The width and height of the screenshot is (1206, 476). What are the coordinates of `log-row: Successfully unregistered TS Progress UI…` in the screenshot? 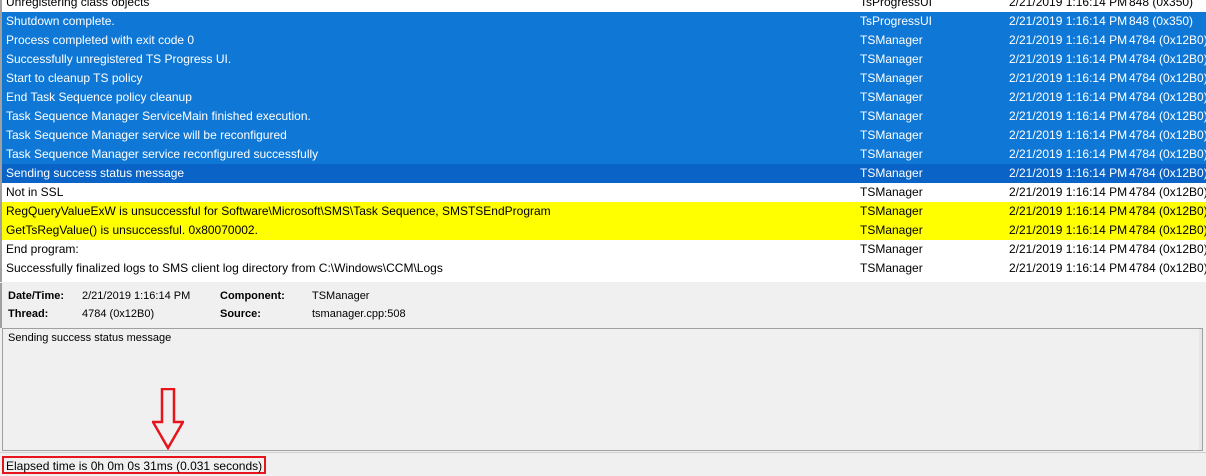 It's located at (604, 59).